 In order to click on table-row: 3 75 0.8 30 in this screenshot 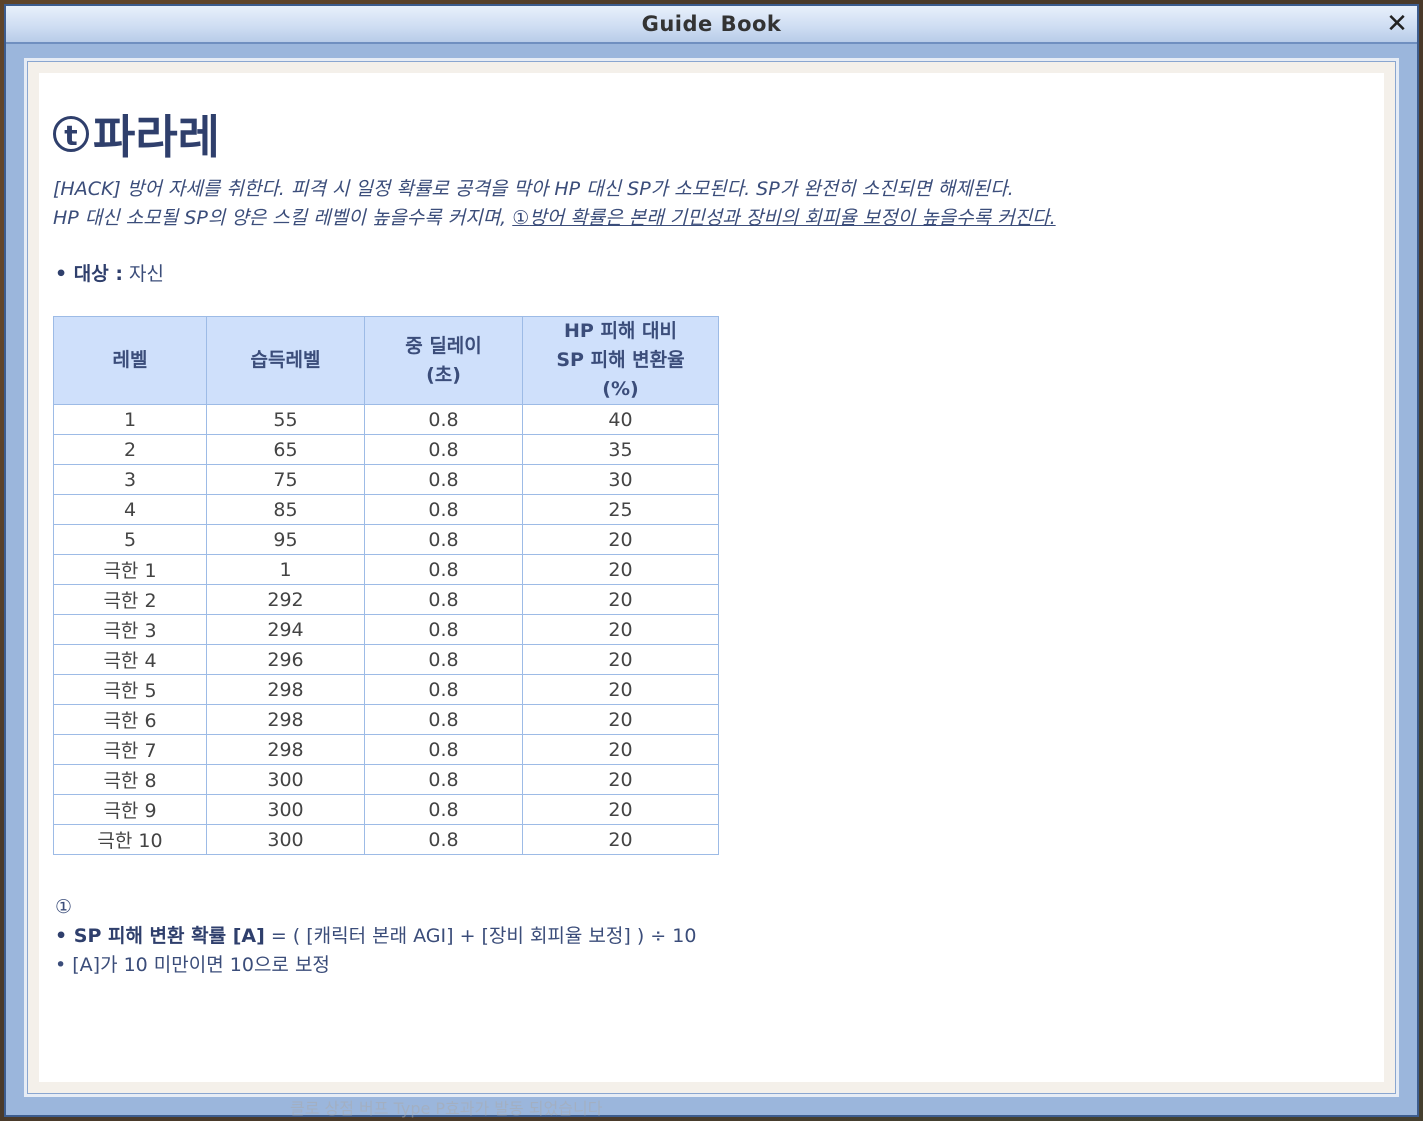, I will do `click(386, 479)`.